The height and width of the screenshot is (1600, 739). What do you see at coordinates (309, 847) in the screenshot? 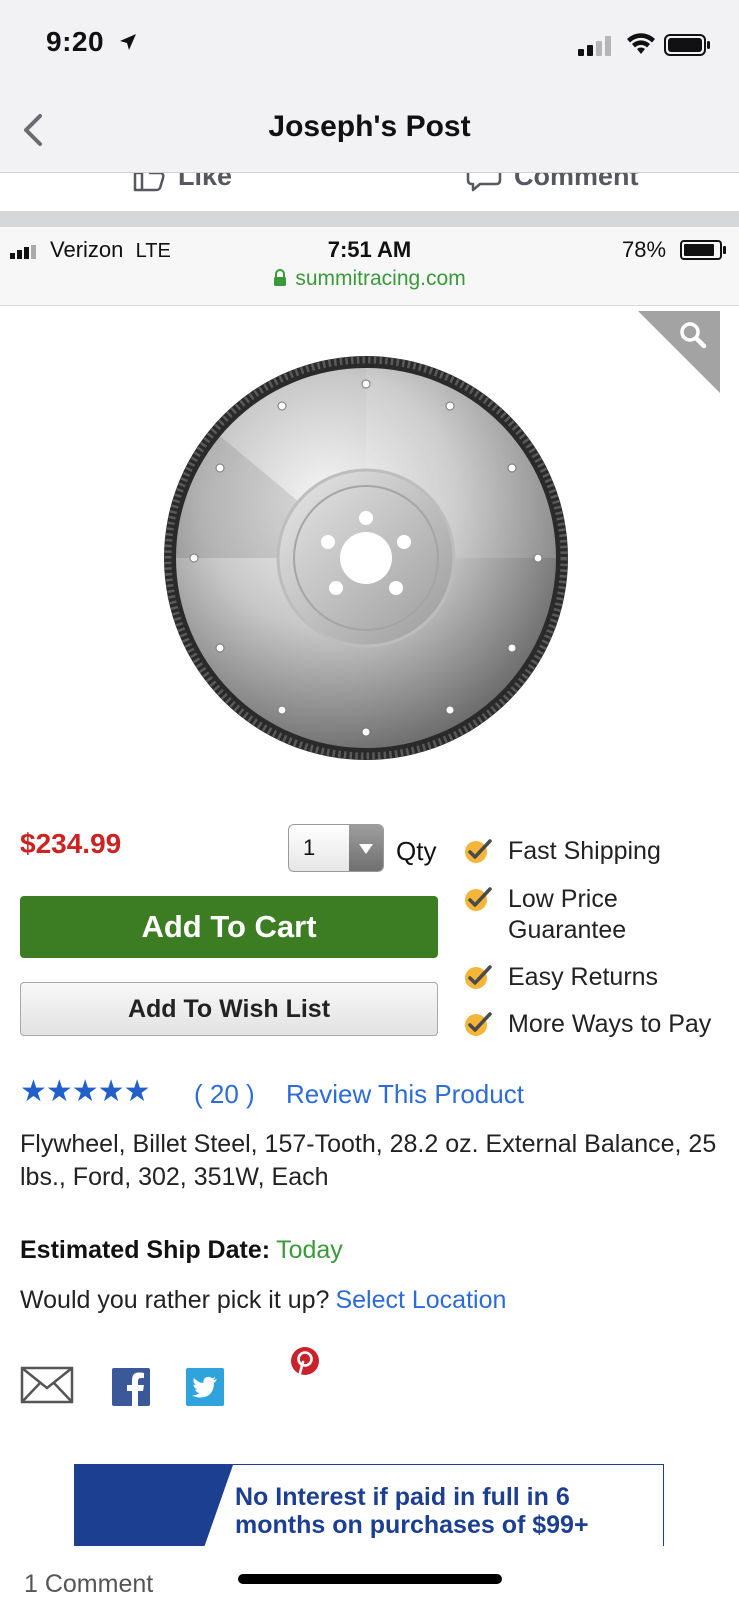
I see `quantity-value: 1` at bounding box center [309, 847].